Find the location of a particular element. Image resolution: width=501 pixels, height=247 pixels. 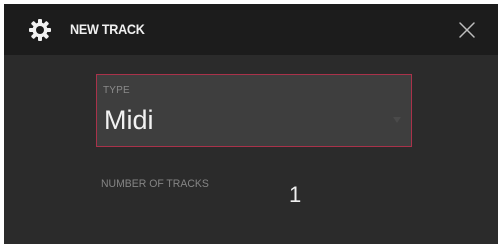

chevron-down-icon is located at coordinates (397, 120).